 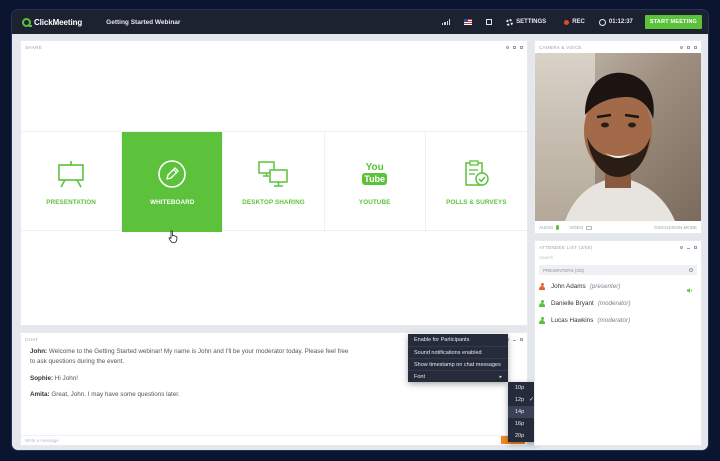 I want to click on youtube-icon: You Tube, so click(x=375, y=174).